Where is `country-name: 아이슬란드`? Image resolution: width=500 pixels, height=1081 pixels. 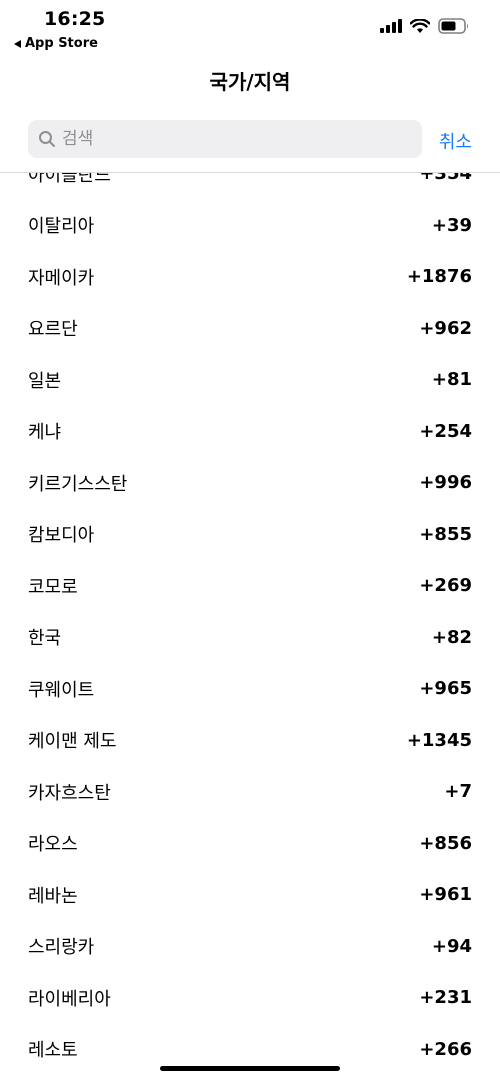 country-name: 아이슬란드 is located at coordinates (69, 179).